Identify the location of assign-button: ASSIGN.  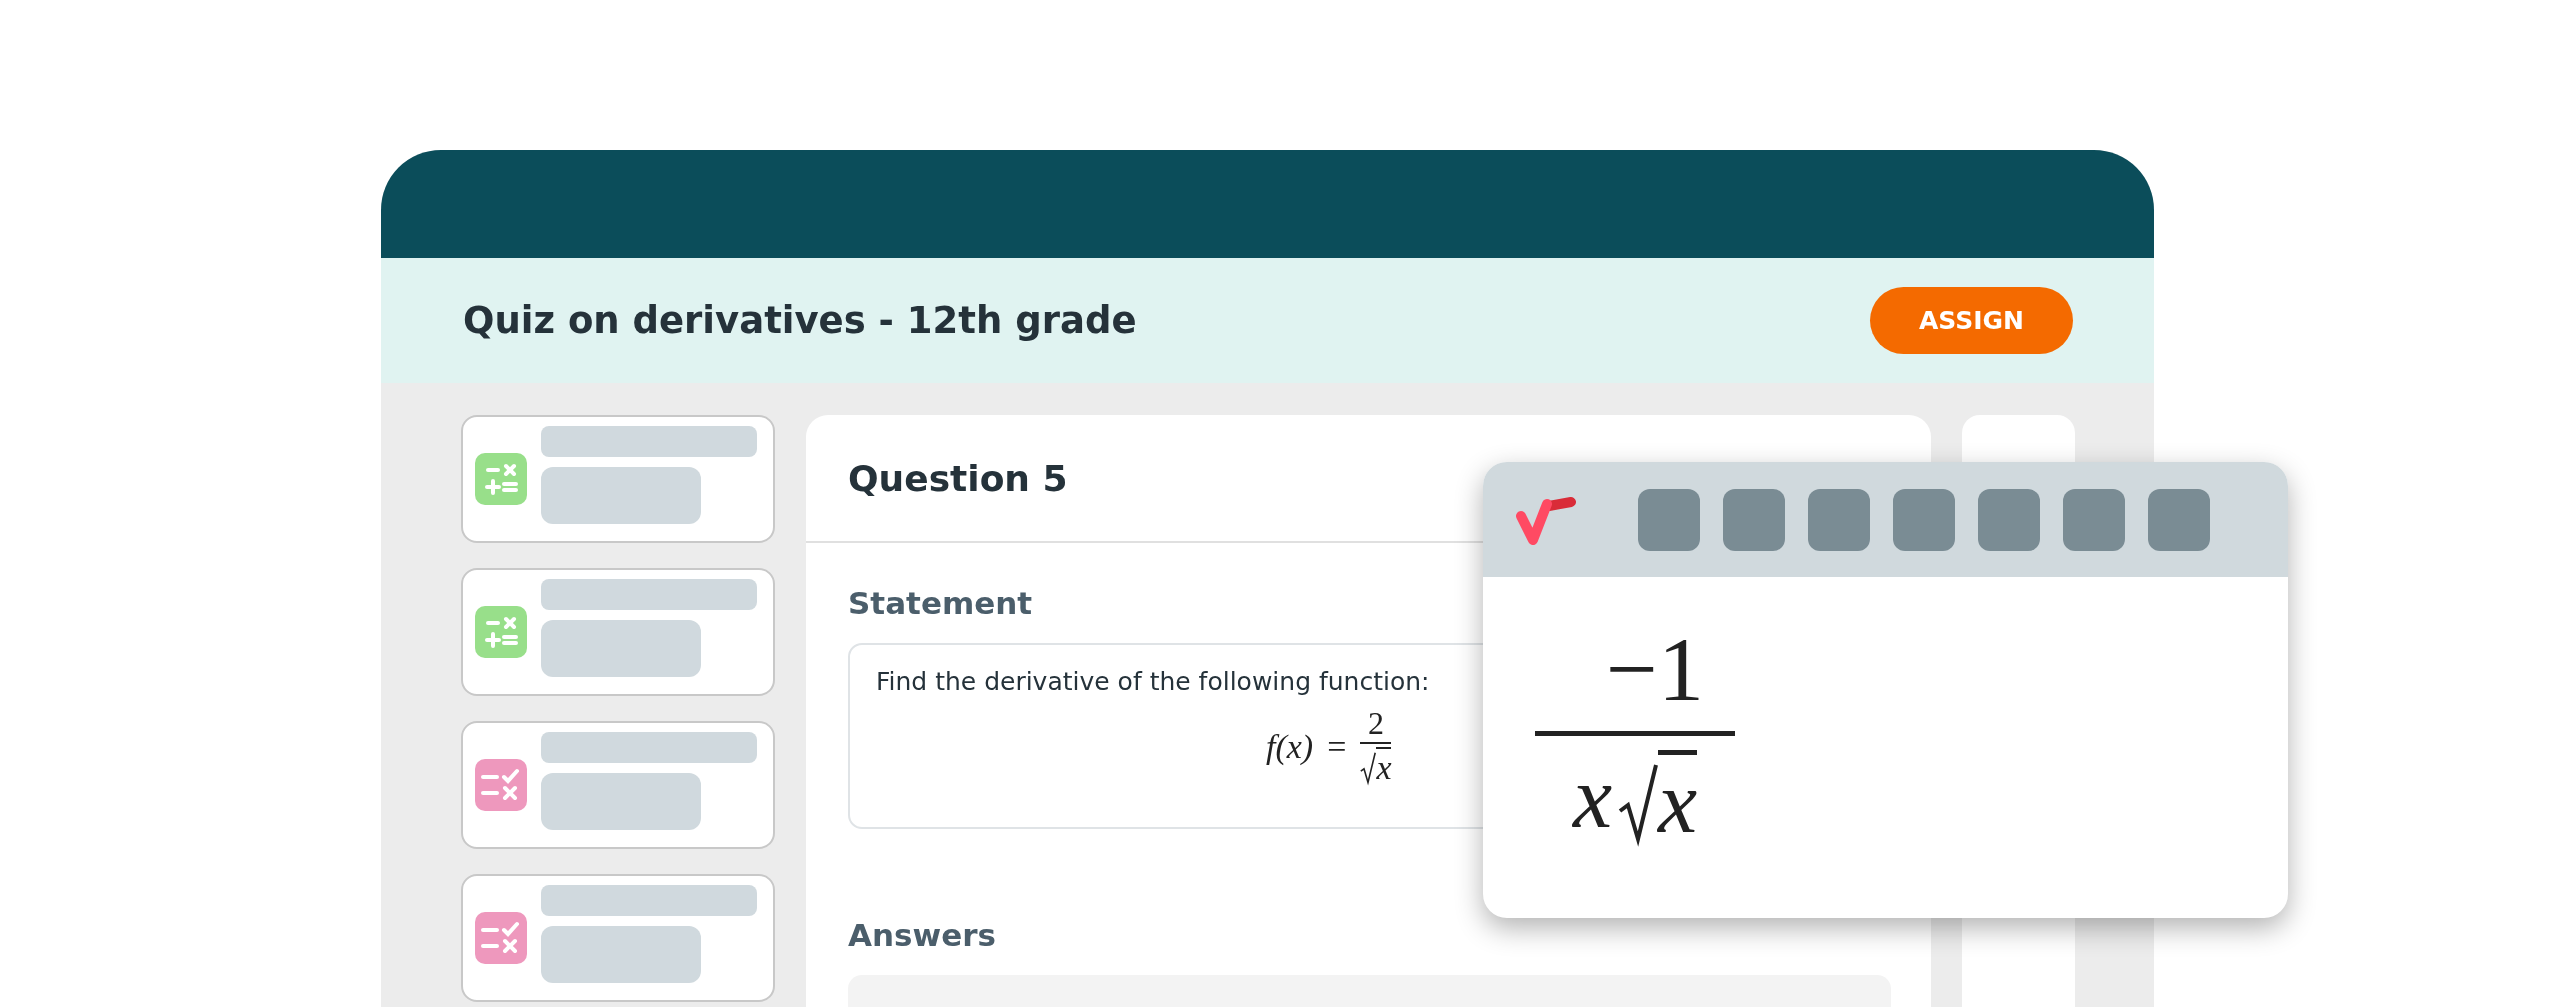
(1971, 320).